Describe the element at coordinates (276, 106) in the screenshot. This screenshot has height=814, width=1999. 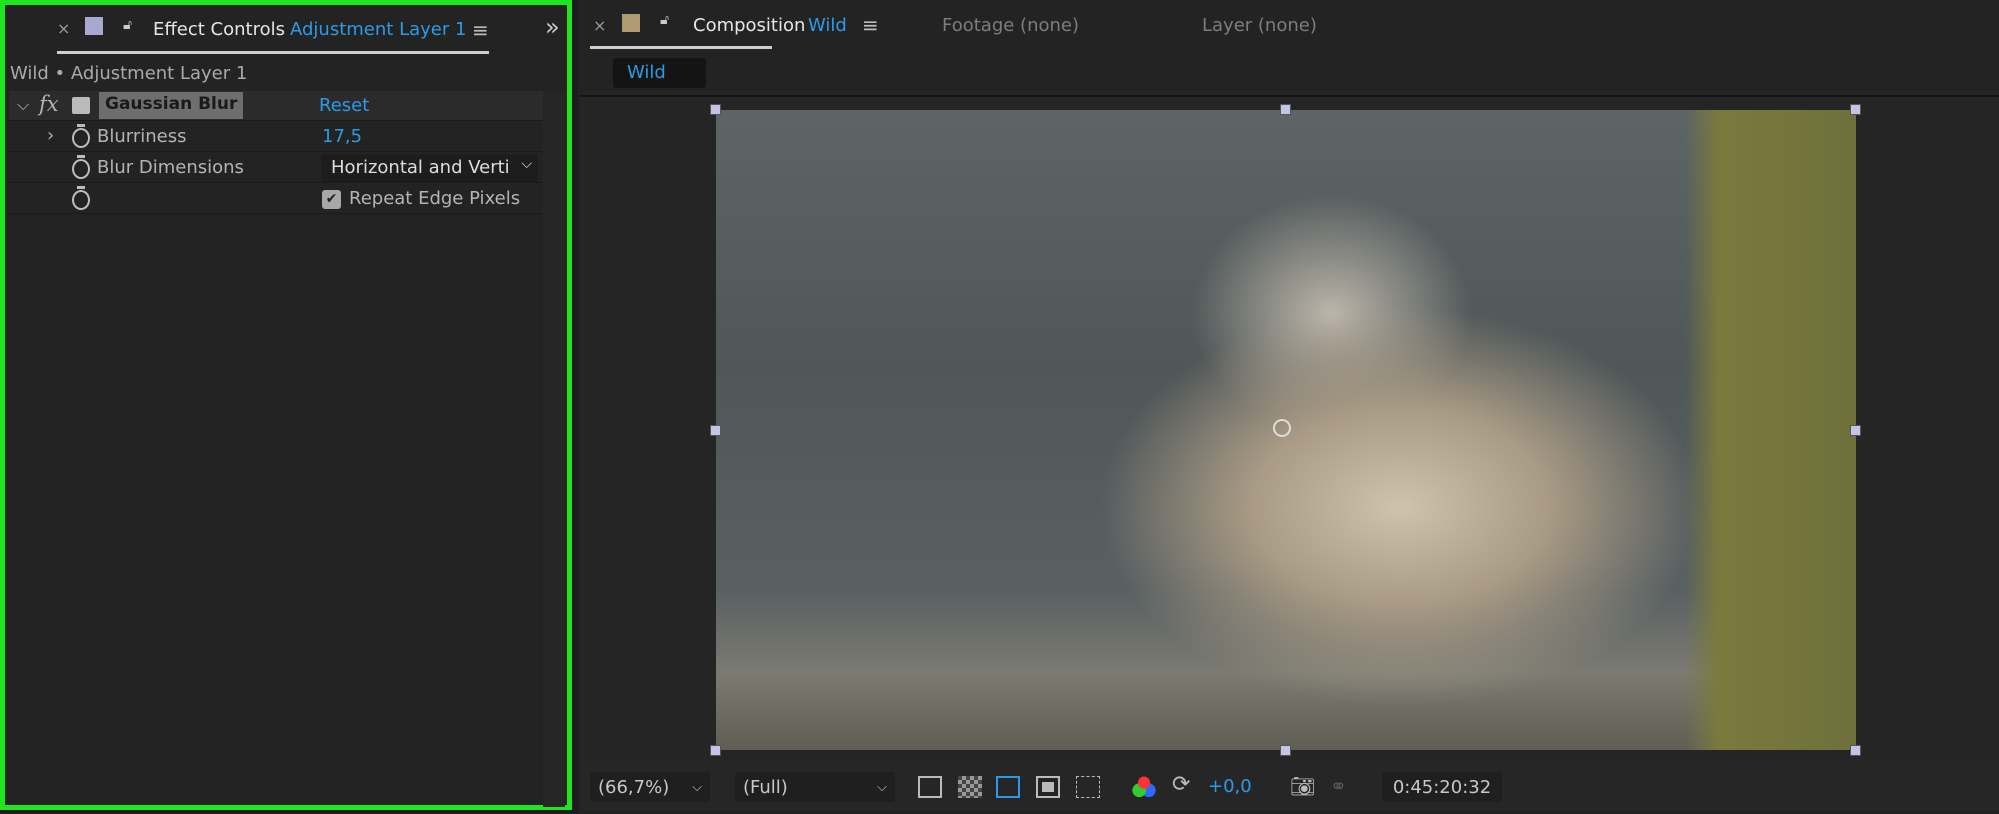
I see `effect-row-gaussian-blur: ⌵ fx Gaussian Blur Reset` at that location.